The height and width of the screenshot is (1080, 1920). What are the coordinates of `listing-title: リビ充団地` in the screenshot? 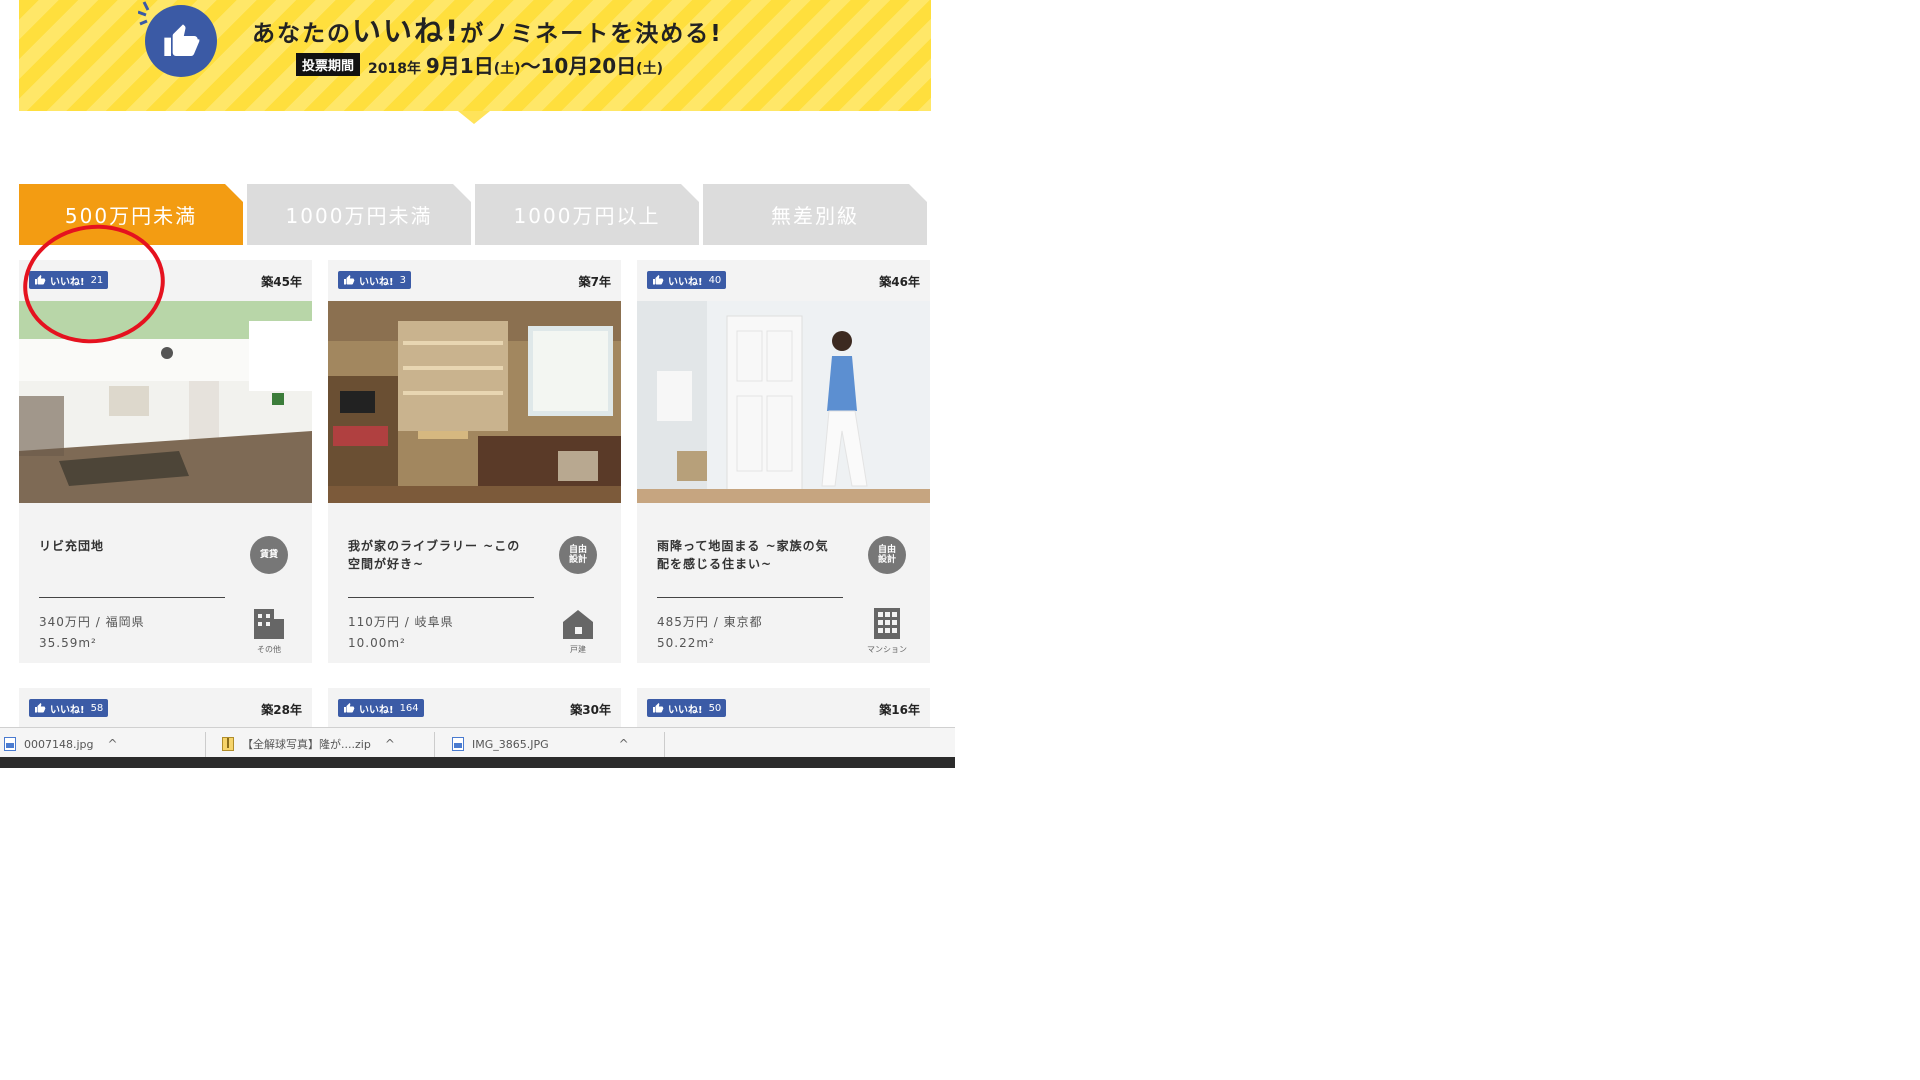 It's located at (129, 546).